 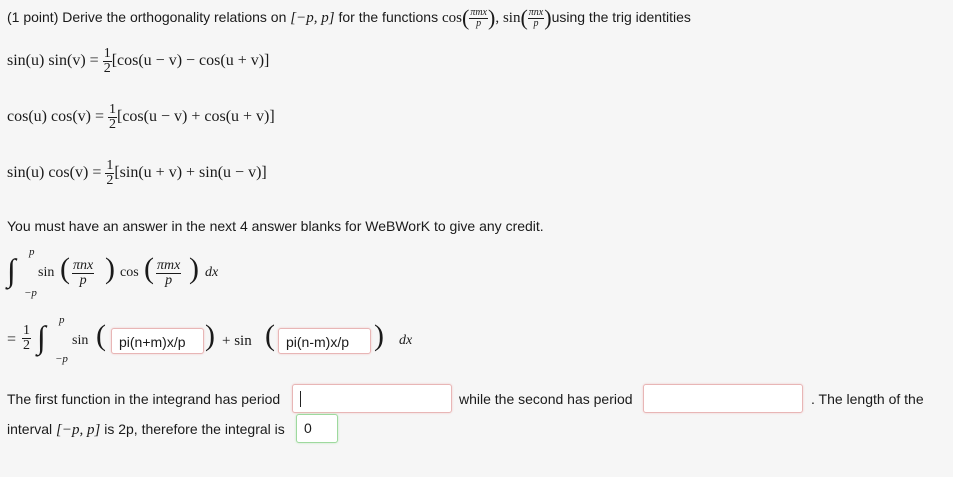 I want to click on integral2-eq: =, so click(x=12, y=339).